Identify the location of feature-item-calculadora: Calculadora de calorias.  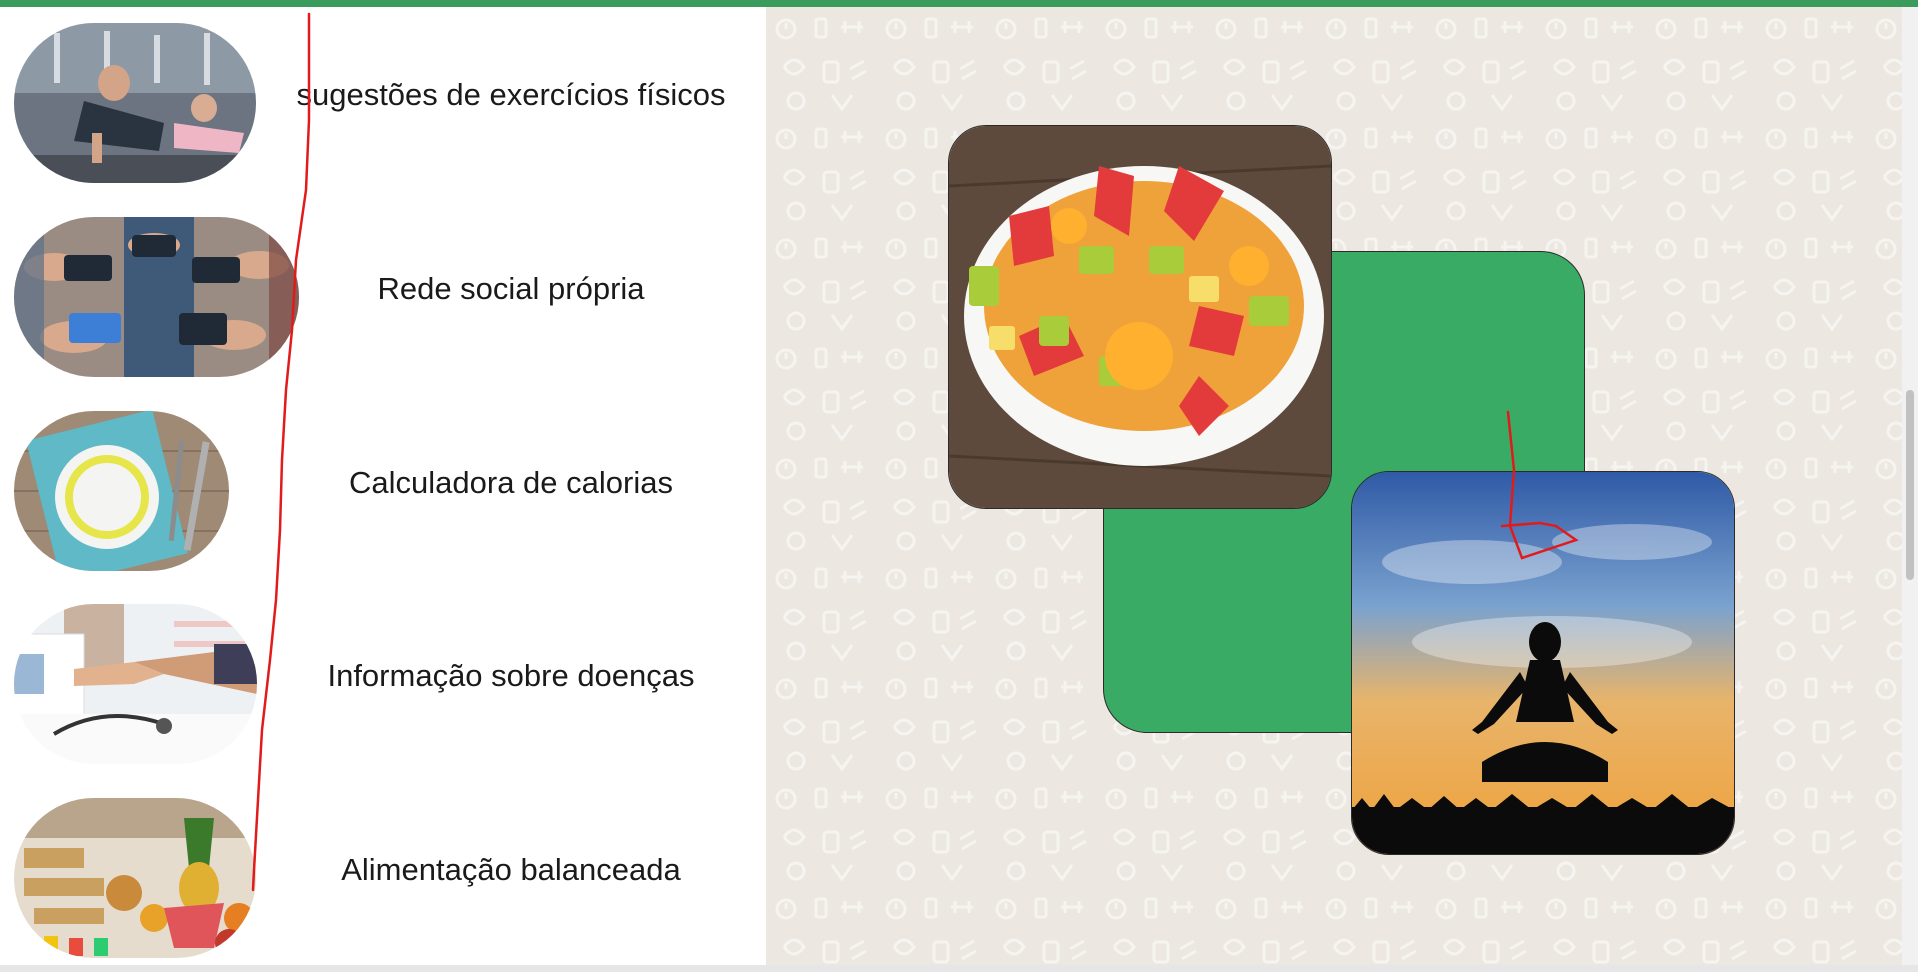
(383, 490).